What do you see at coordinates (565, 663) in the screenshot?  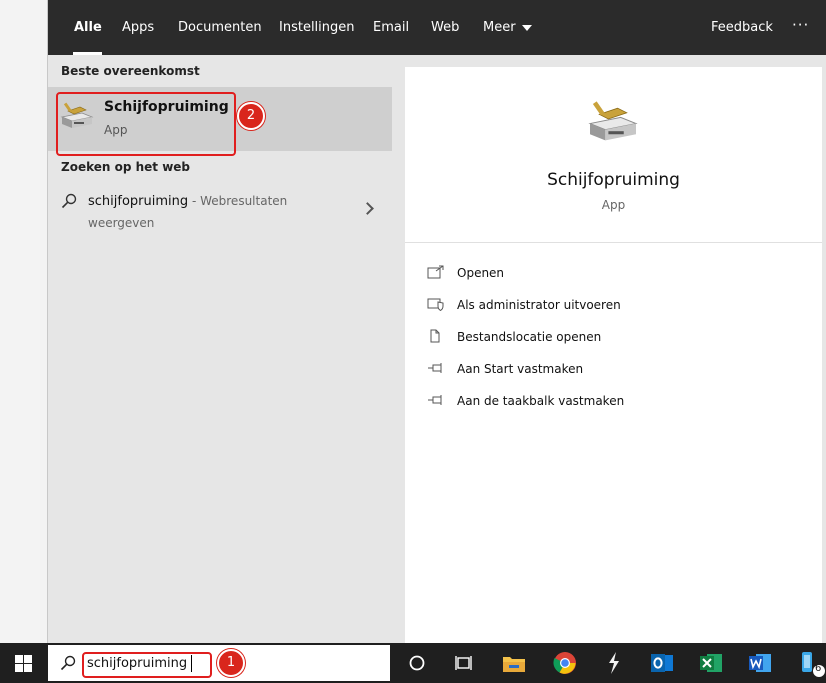 I see `chrome-icon` at bounding box center [565, 663].